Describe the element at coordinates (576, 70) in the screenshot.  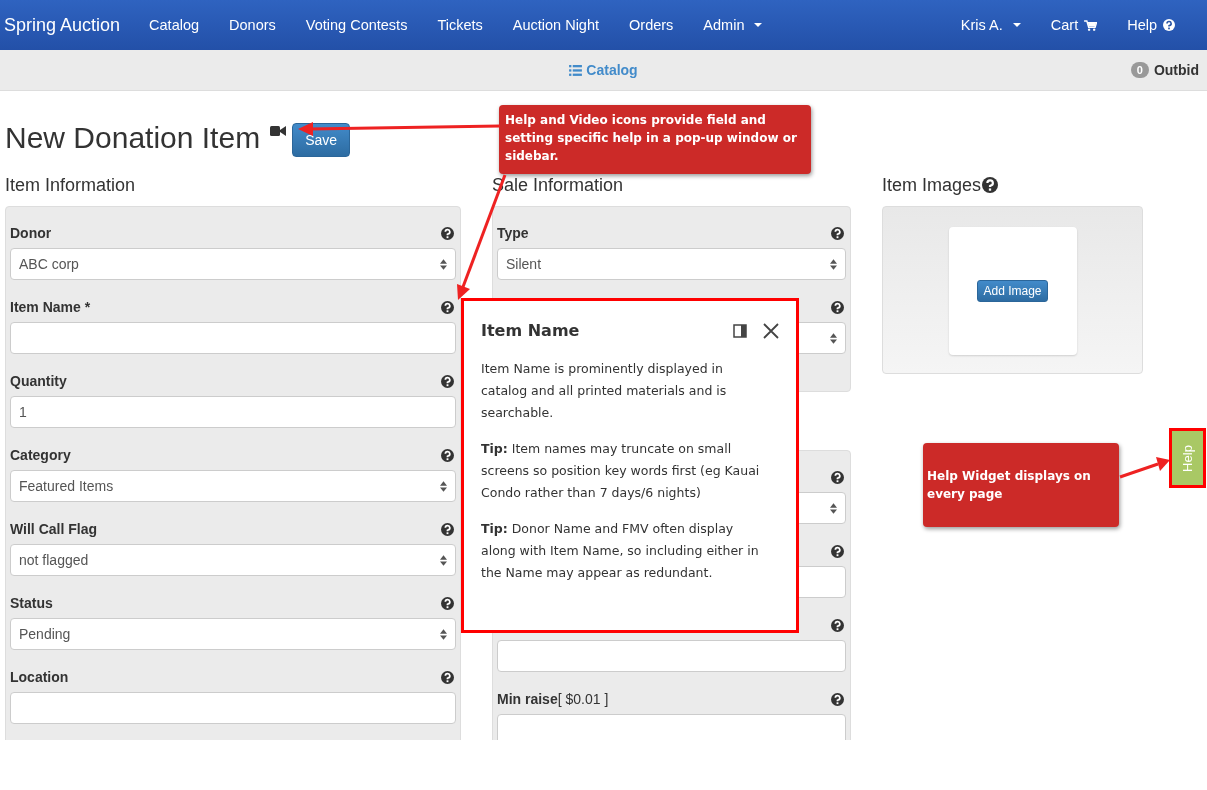
I see `list-icon` at that location.